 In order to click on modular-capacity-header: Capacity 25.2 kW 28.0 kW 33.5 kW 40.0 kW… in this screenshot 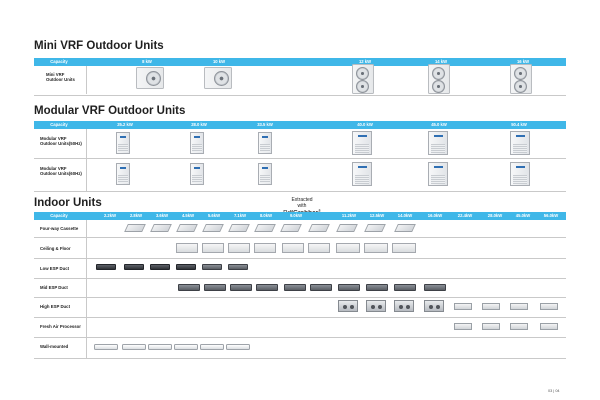, I will do `click(300, 125)`.